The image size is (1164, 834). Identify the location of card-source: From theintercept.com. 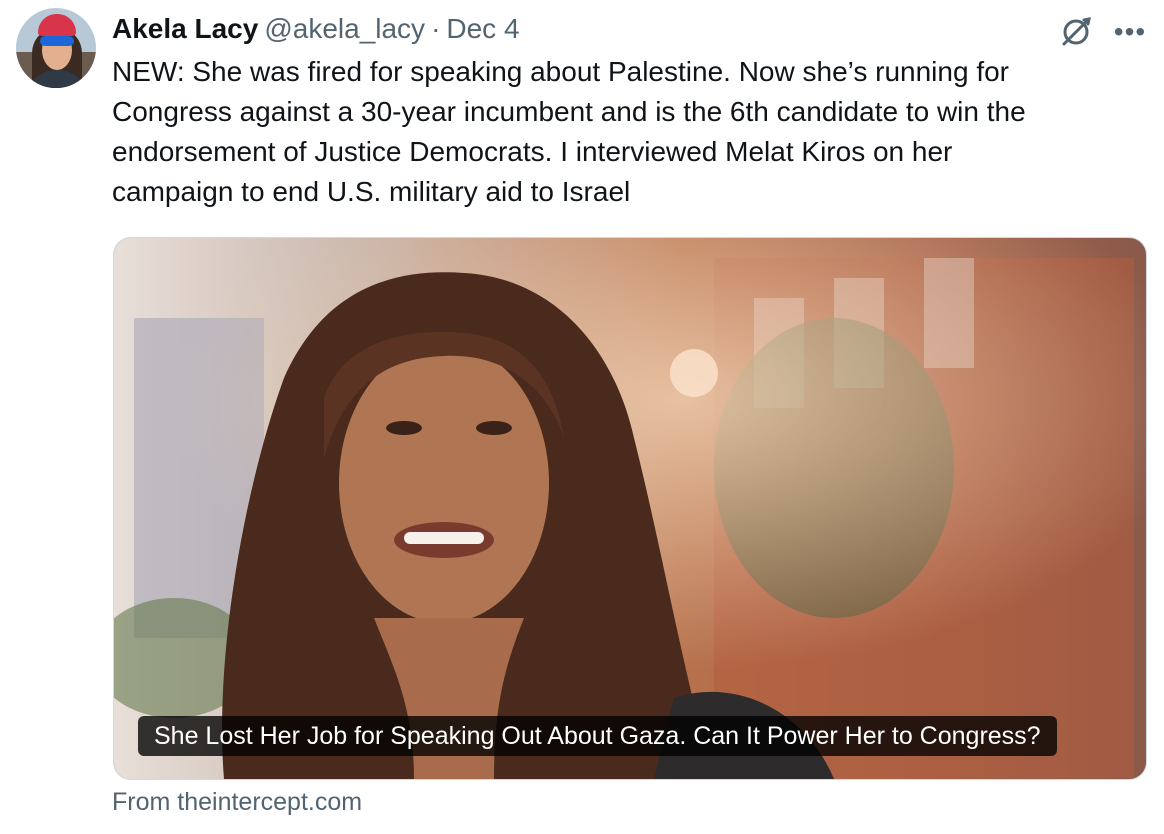
(237, 802).